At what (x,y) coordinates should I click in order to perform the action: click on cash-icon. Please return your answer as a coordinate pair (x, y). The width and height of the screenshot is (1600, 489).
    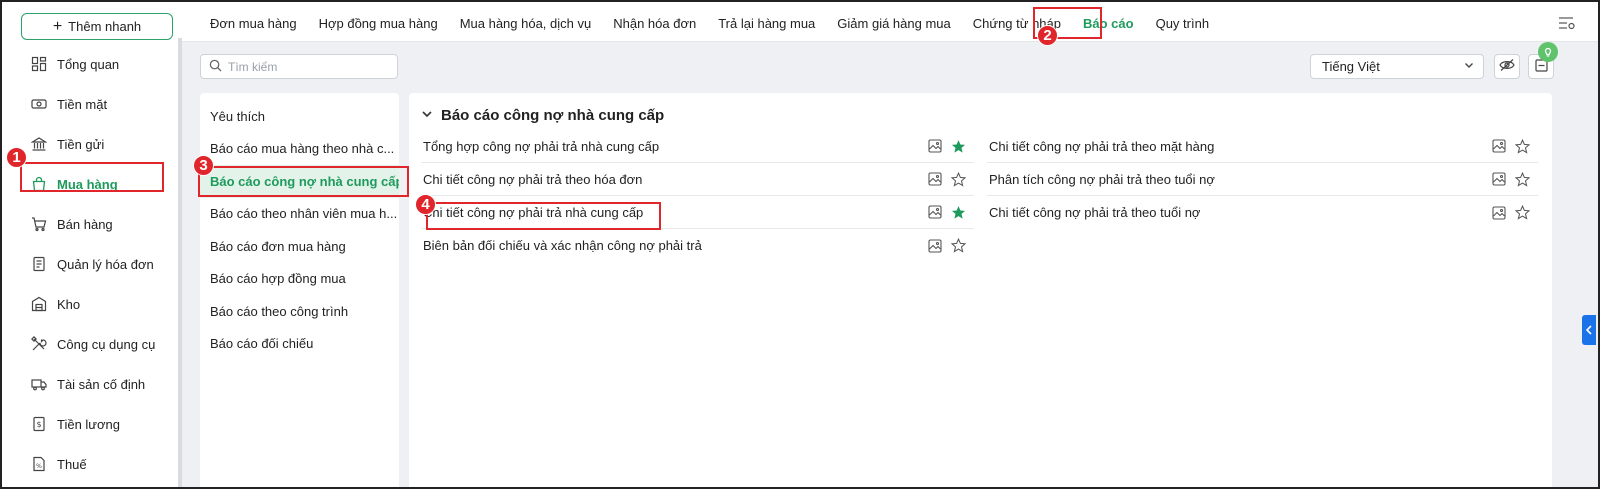
    Looking at the image, I should click on (39, 104).